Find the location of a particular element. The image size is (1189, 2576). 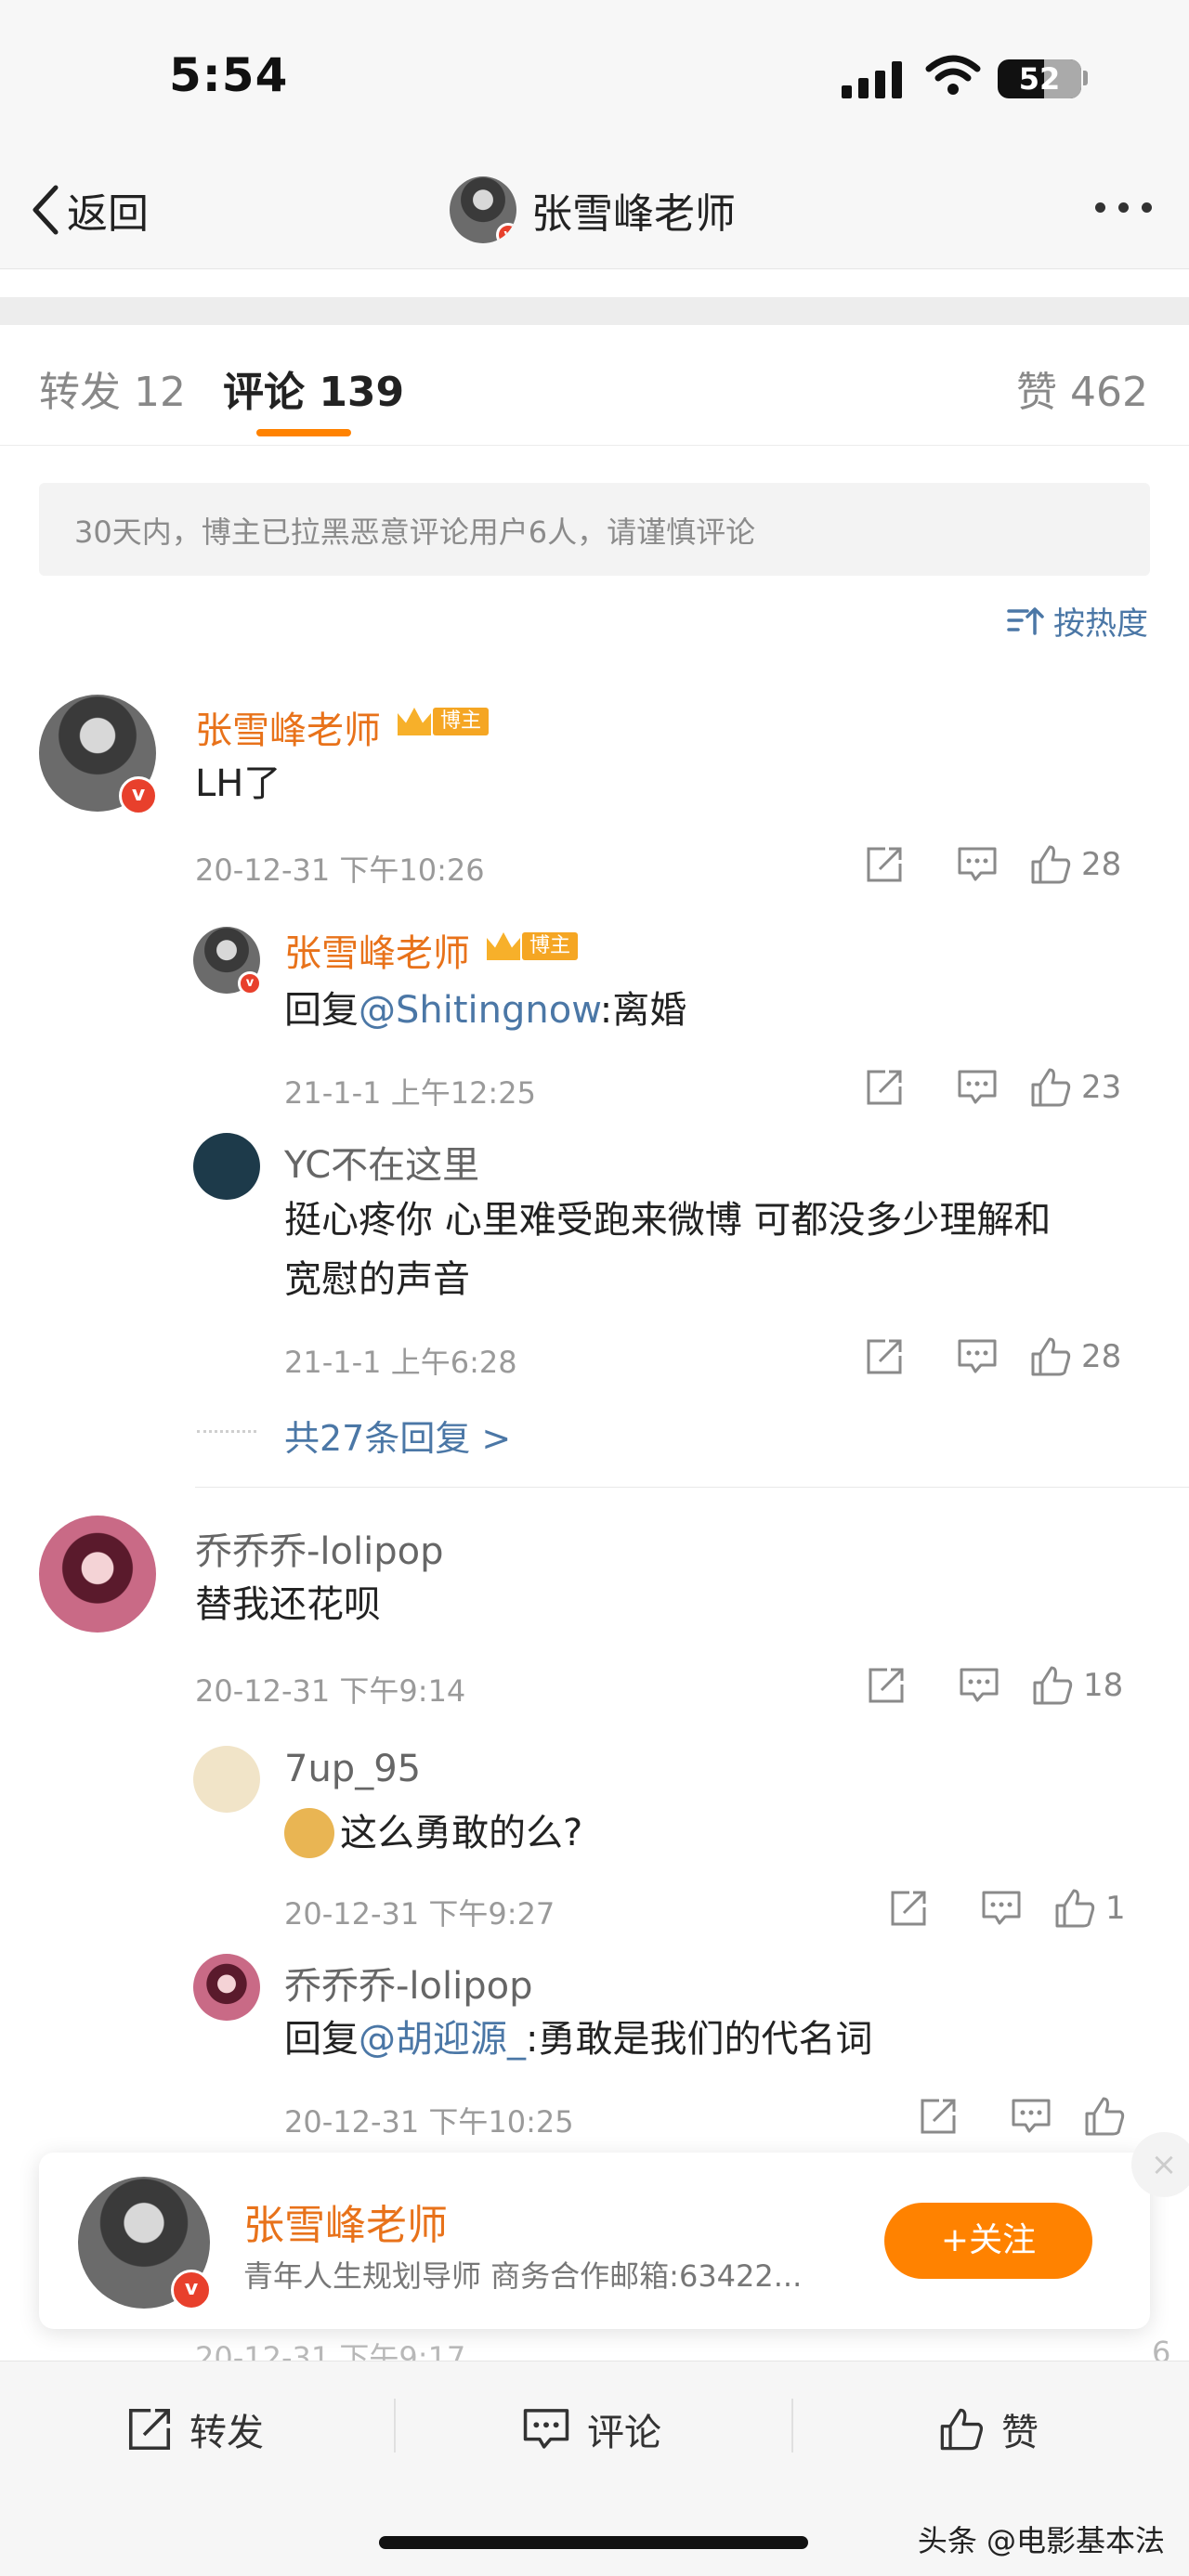

like-button is located at coordinates (1104, 2116).